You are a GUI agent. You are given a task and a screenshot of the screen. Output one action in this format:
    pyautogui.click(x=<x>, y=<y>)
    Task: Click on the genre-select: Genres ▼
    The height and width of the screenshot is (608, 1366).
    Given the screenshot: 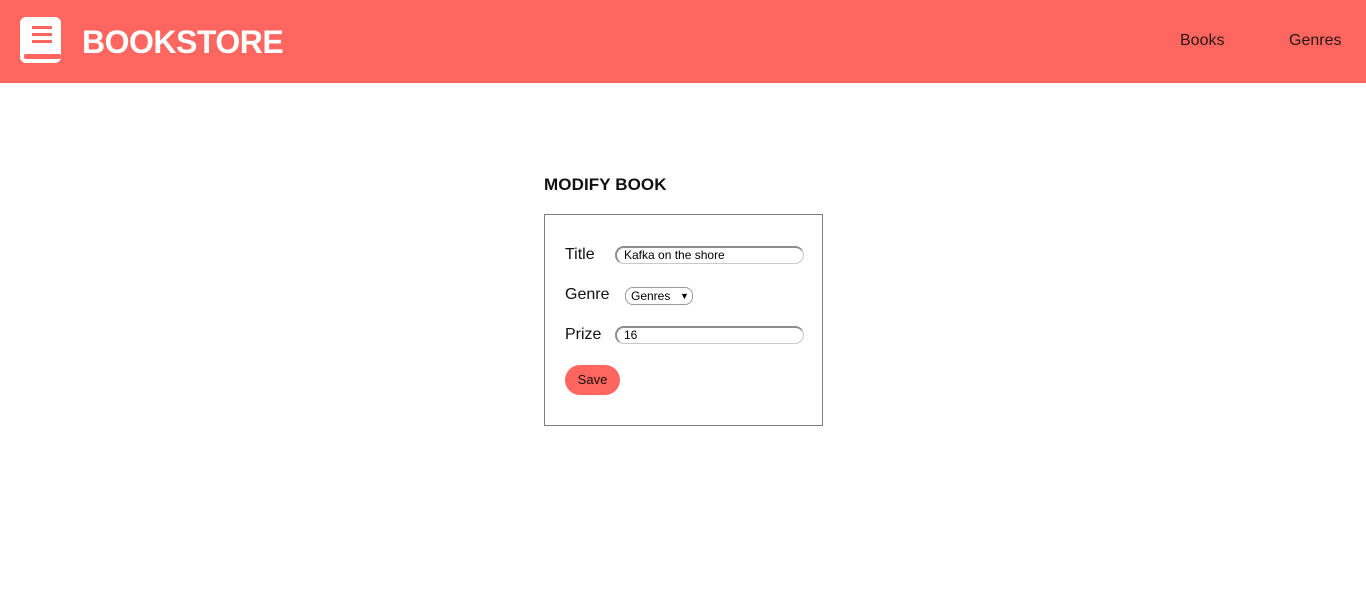 What is the action you would take?
    pyautogui.click(x=659, y=296)
    